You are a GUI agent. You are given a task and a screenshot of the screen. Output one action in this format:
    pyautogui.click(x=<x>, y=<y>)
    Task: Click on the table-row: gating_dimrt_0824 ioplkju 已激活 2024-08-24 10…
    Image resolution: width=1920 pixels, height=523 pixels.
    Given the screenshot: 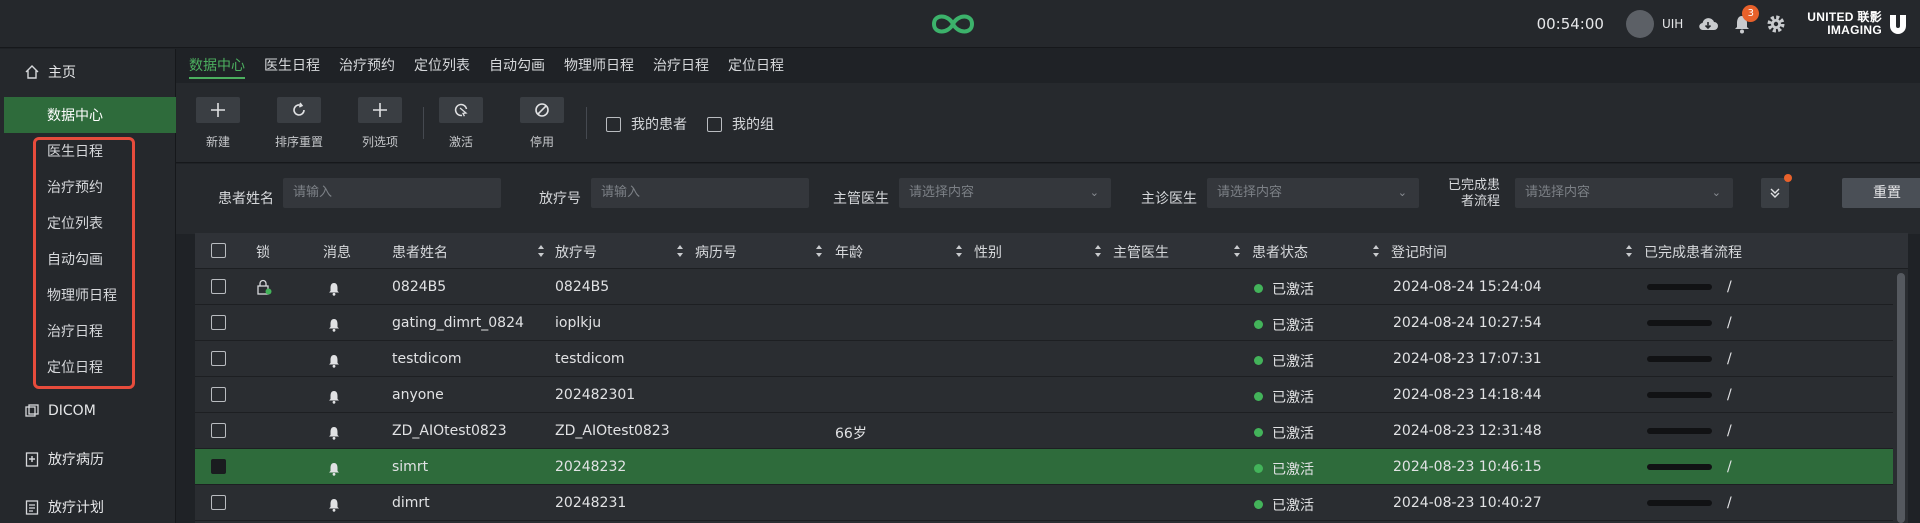 What is the action you would take?
    pyautogui.click(x=1044, y=323)
    